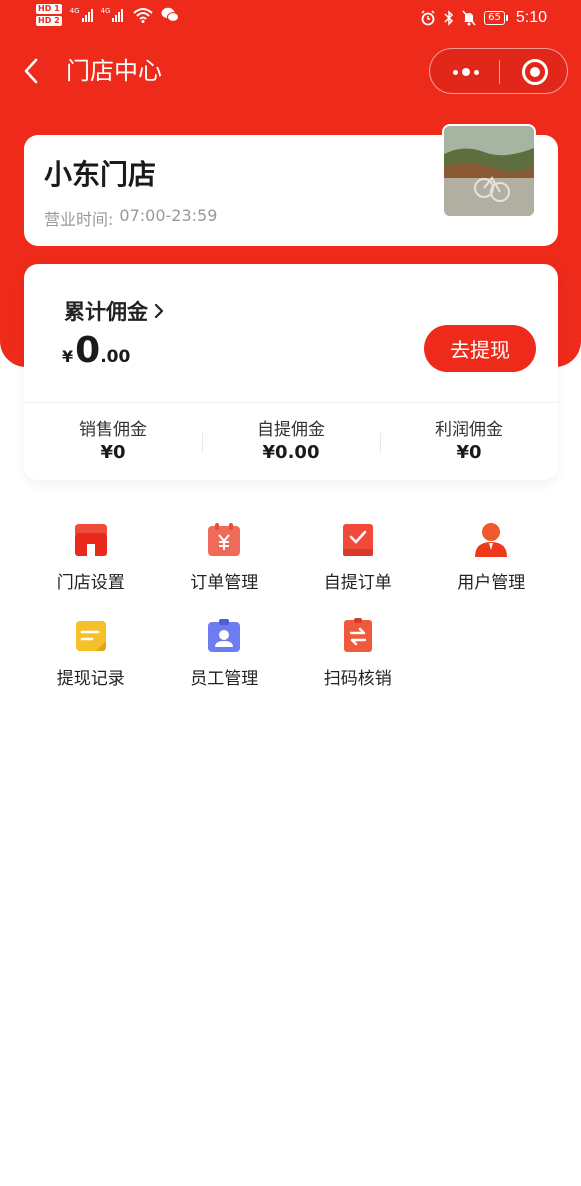 Image resolution: width=581 pixels, height=1186 pixels. I want to click on stat-sales-commission: 销售佣金 ¥0, so click(113, 441).